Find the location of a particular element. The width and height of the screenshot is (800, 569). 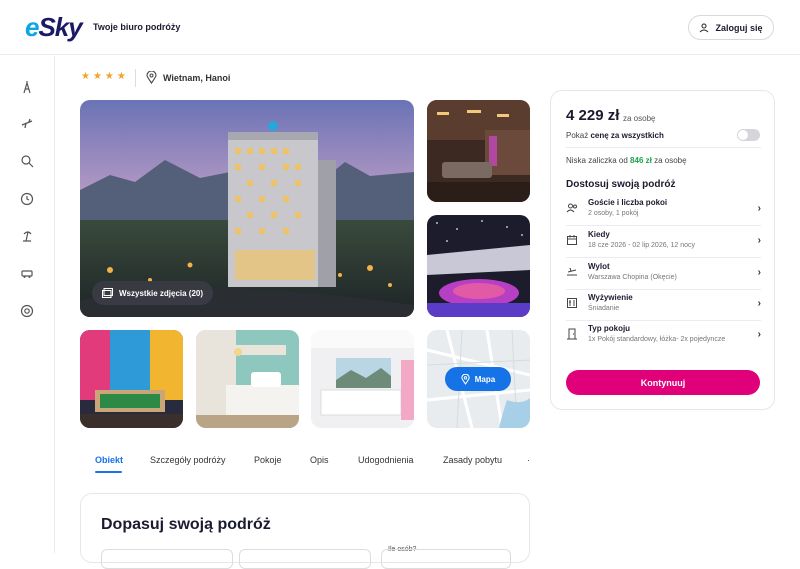

foosball-image is located at coordinates (131, 379).